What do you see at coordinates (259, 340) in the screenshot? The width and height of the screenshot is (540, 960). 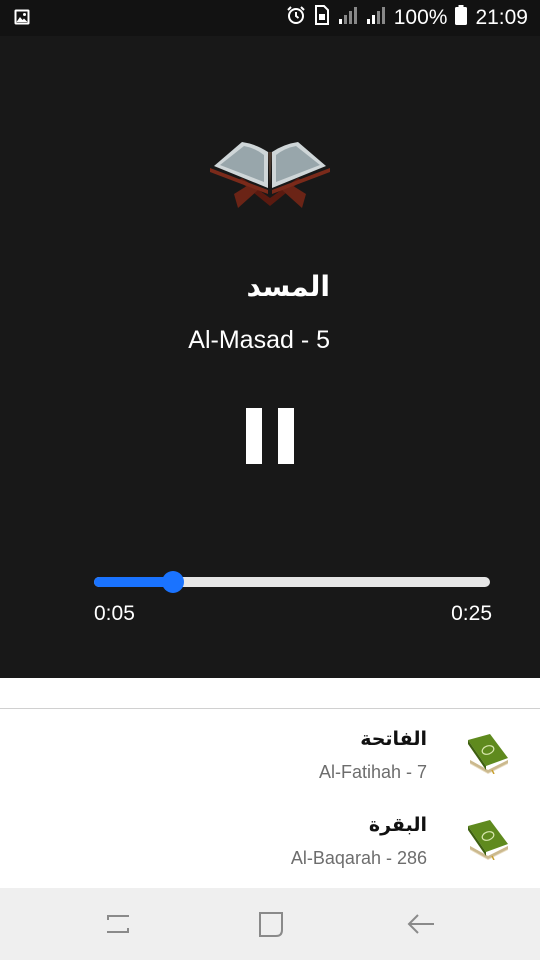 I see `current-surah-latin-name: Al-Masad - 5` at bounding box center [259, 340].